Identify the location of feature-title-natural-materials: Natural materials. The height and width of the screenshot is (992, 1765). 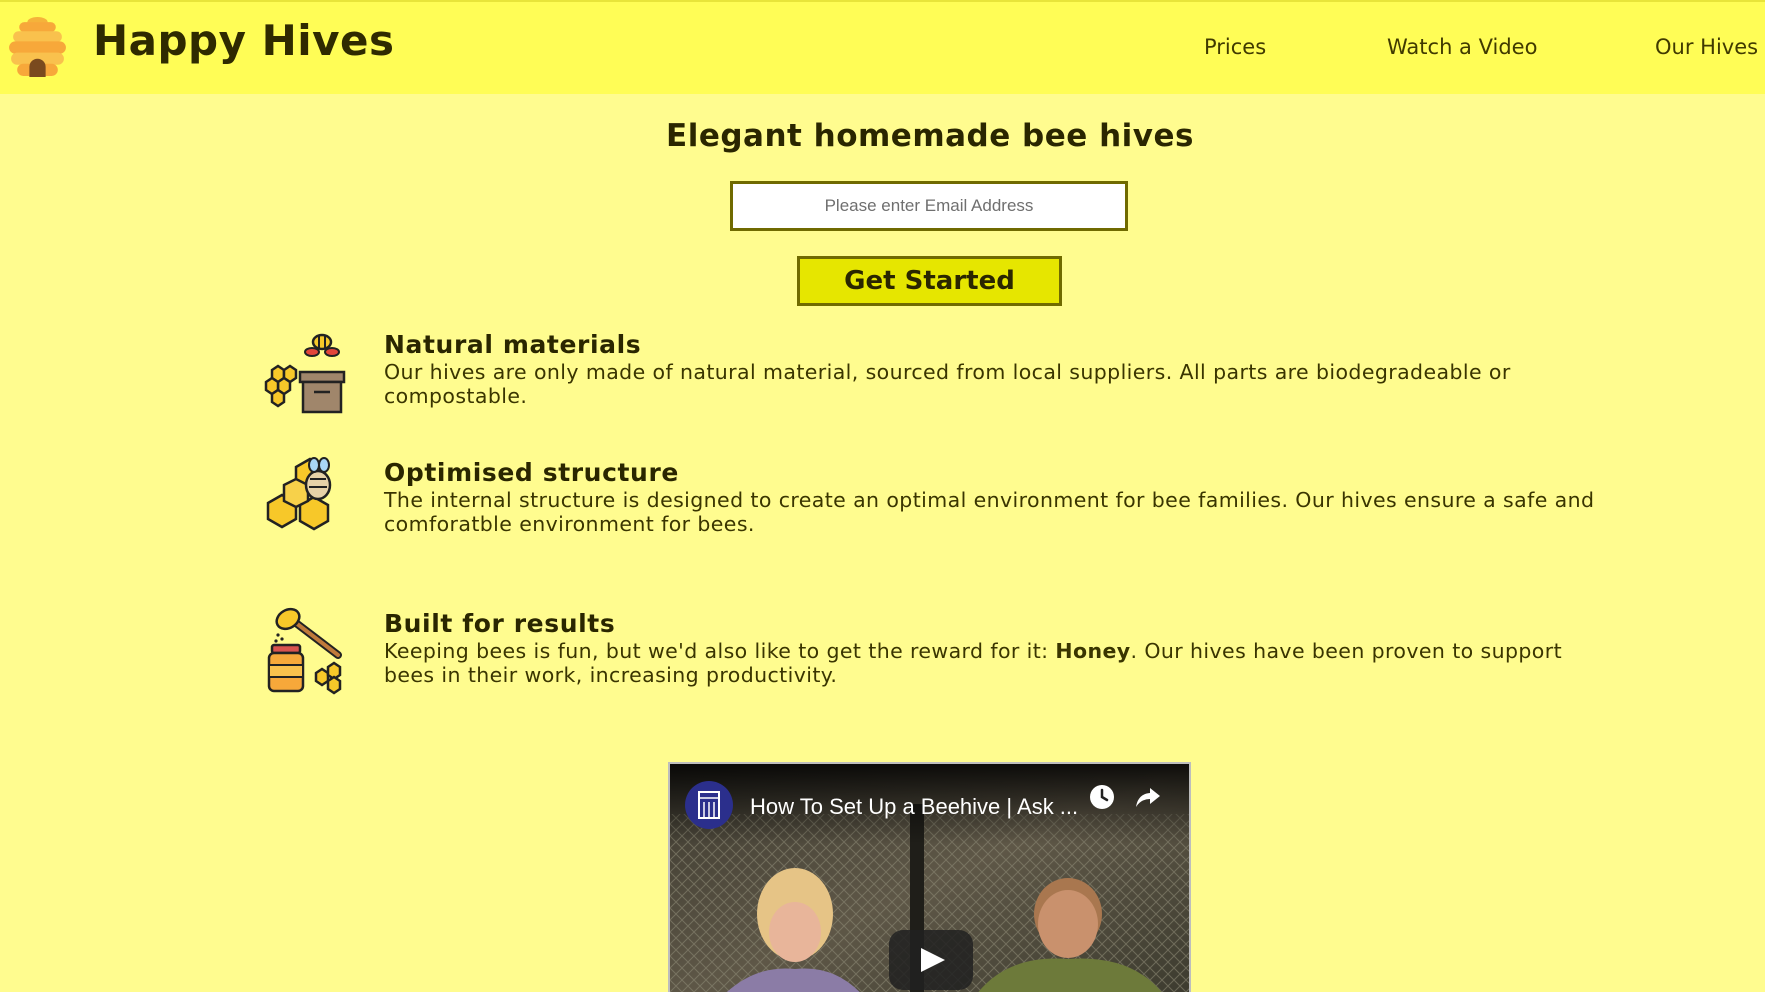
(513, 344).